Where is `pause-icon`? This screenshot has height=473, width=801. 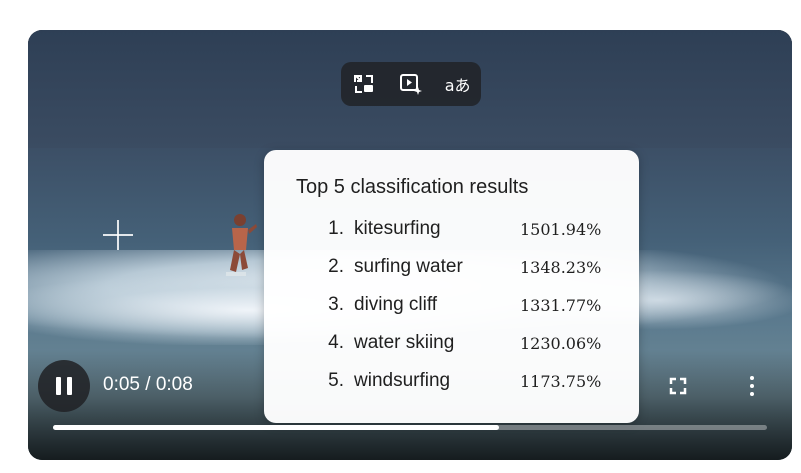
pause-icon is located at coordinates (58, 386).